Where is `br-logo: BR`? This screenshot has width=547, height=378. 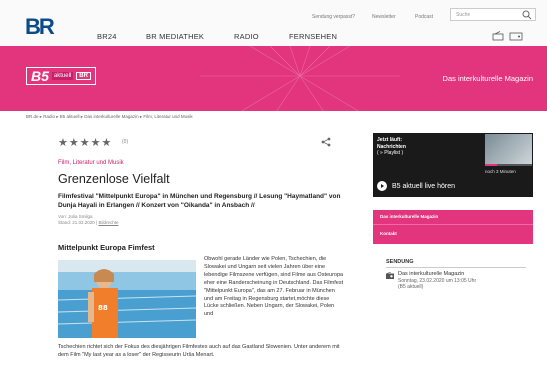 br-logo: BR is located at coordinates (40, 27).